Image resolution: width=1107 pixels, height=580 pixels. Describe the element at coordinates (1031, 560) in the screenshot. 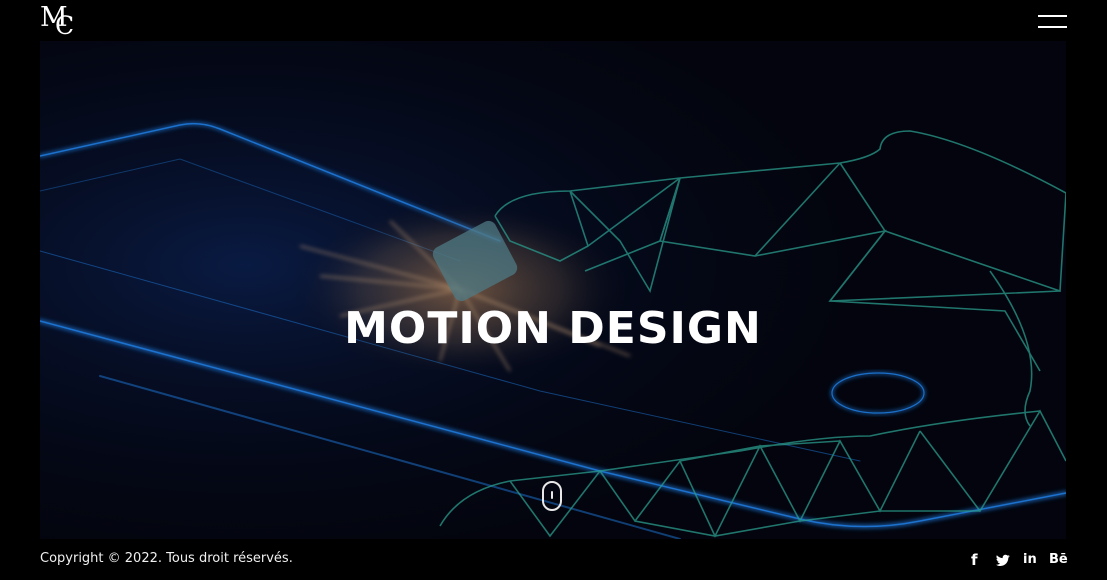

I see `linkedin-icon: in` at that location.